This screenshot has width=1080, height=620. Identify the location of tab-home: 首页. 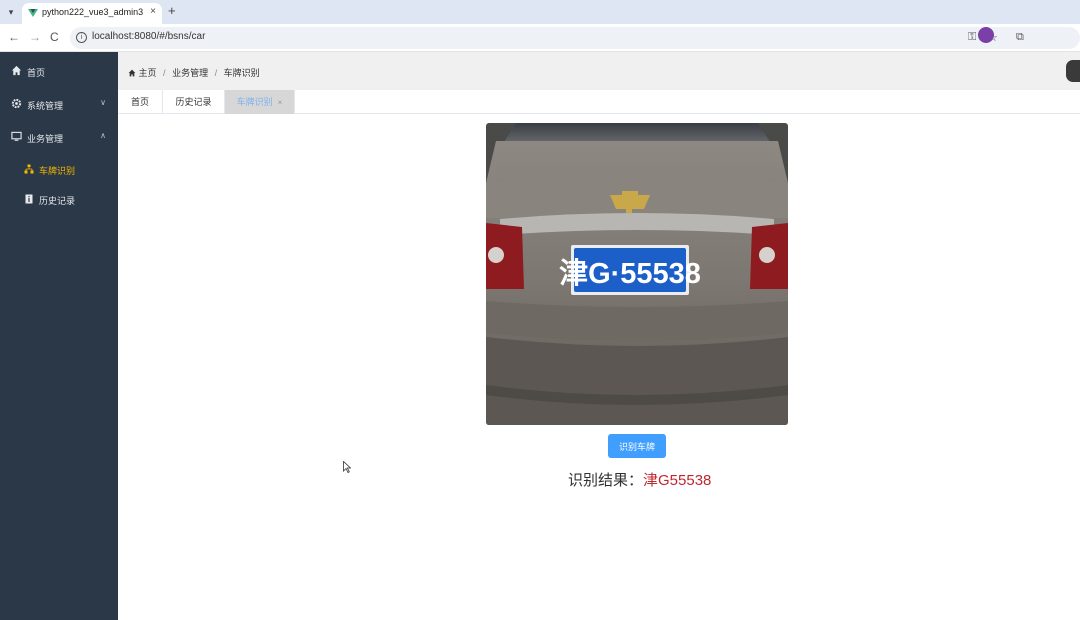
(140, 102).